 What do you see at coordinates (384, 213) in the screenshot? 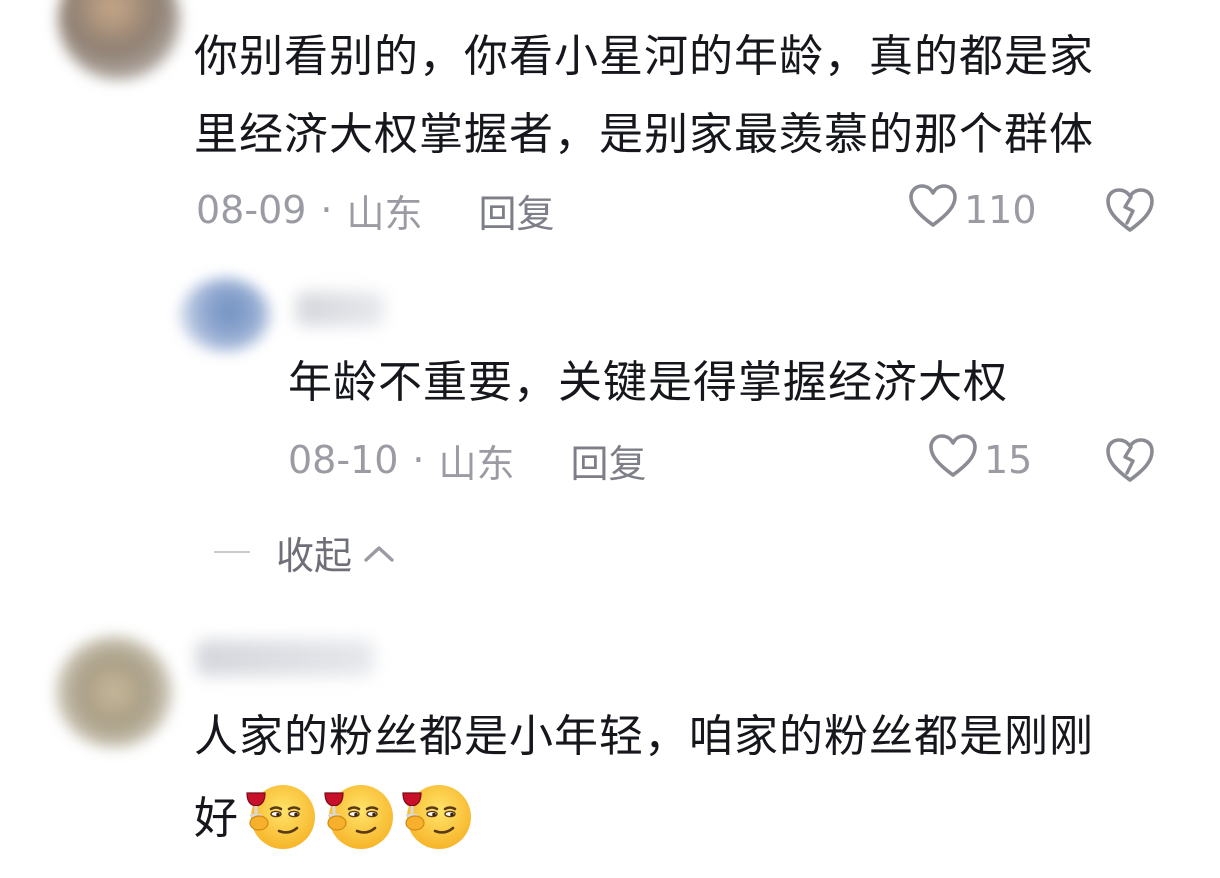
I see `comment-location: 山东` at bounding box center [384, 213].